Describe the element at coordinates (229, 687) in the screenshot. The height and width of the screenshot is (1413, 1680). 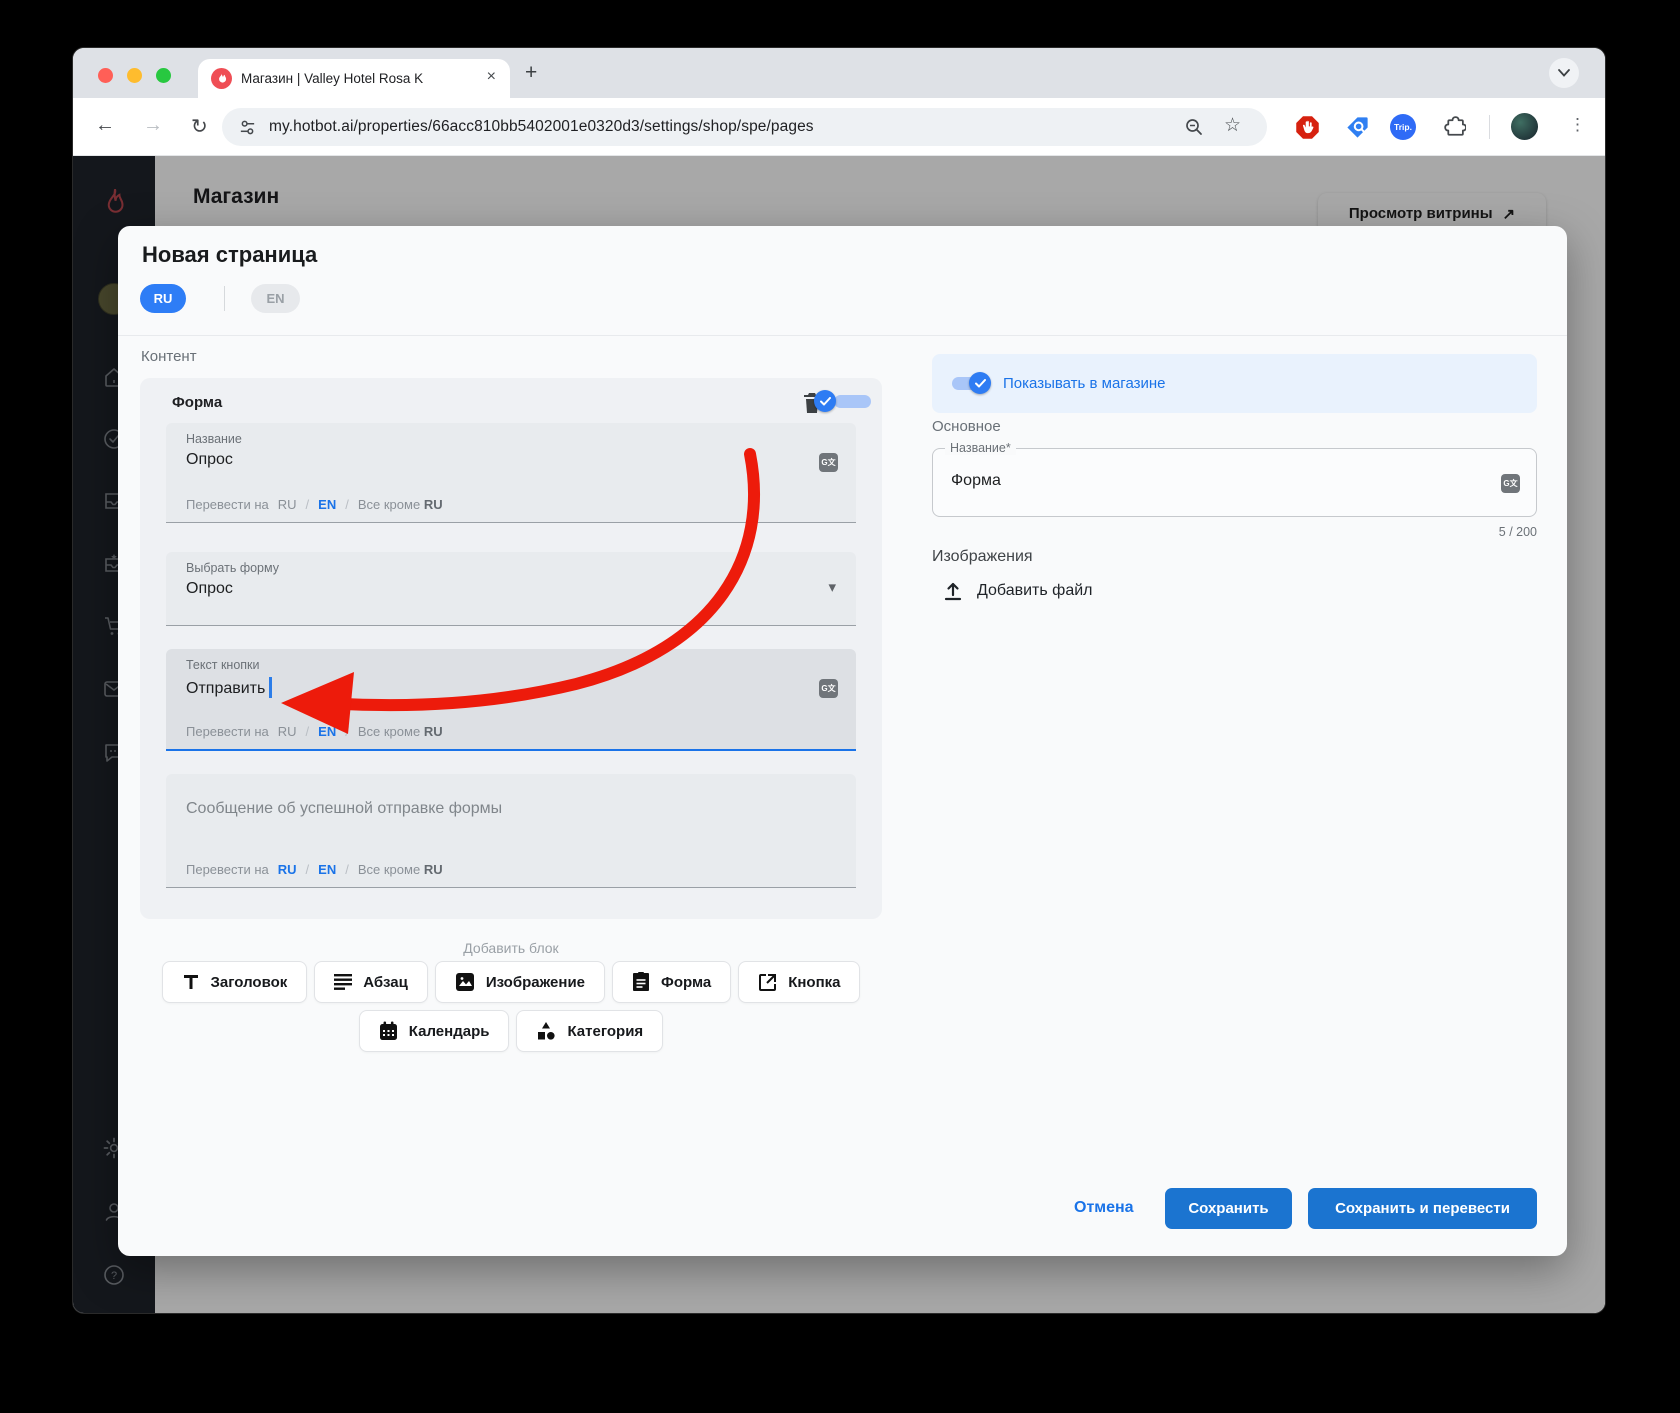
I see `field-value: Отправить` at that location.